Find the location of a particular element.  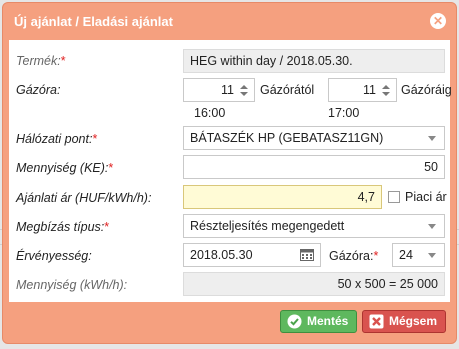

network-point-label: Hálózati pont:* is located at coordinates (57, 139).